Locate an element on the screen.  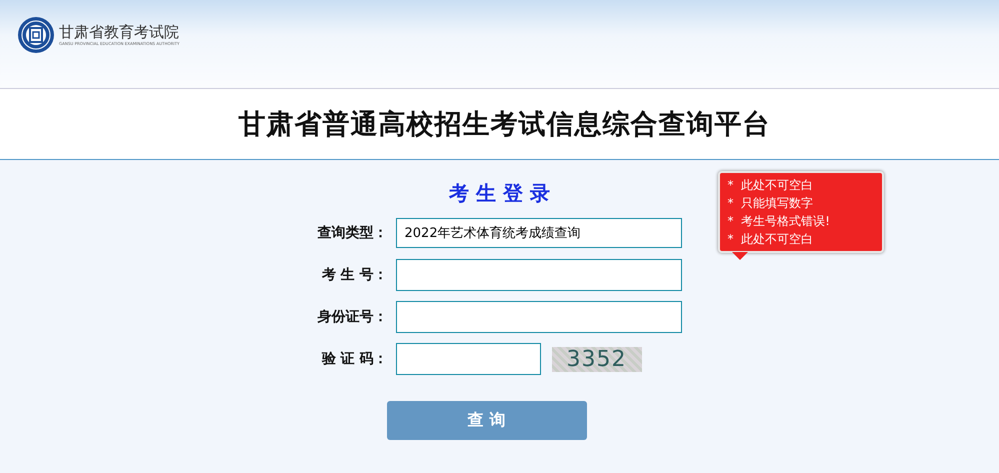
query-type-select: 2022年艺术体育统考成绩查询 is located at coordinates (539, 233).